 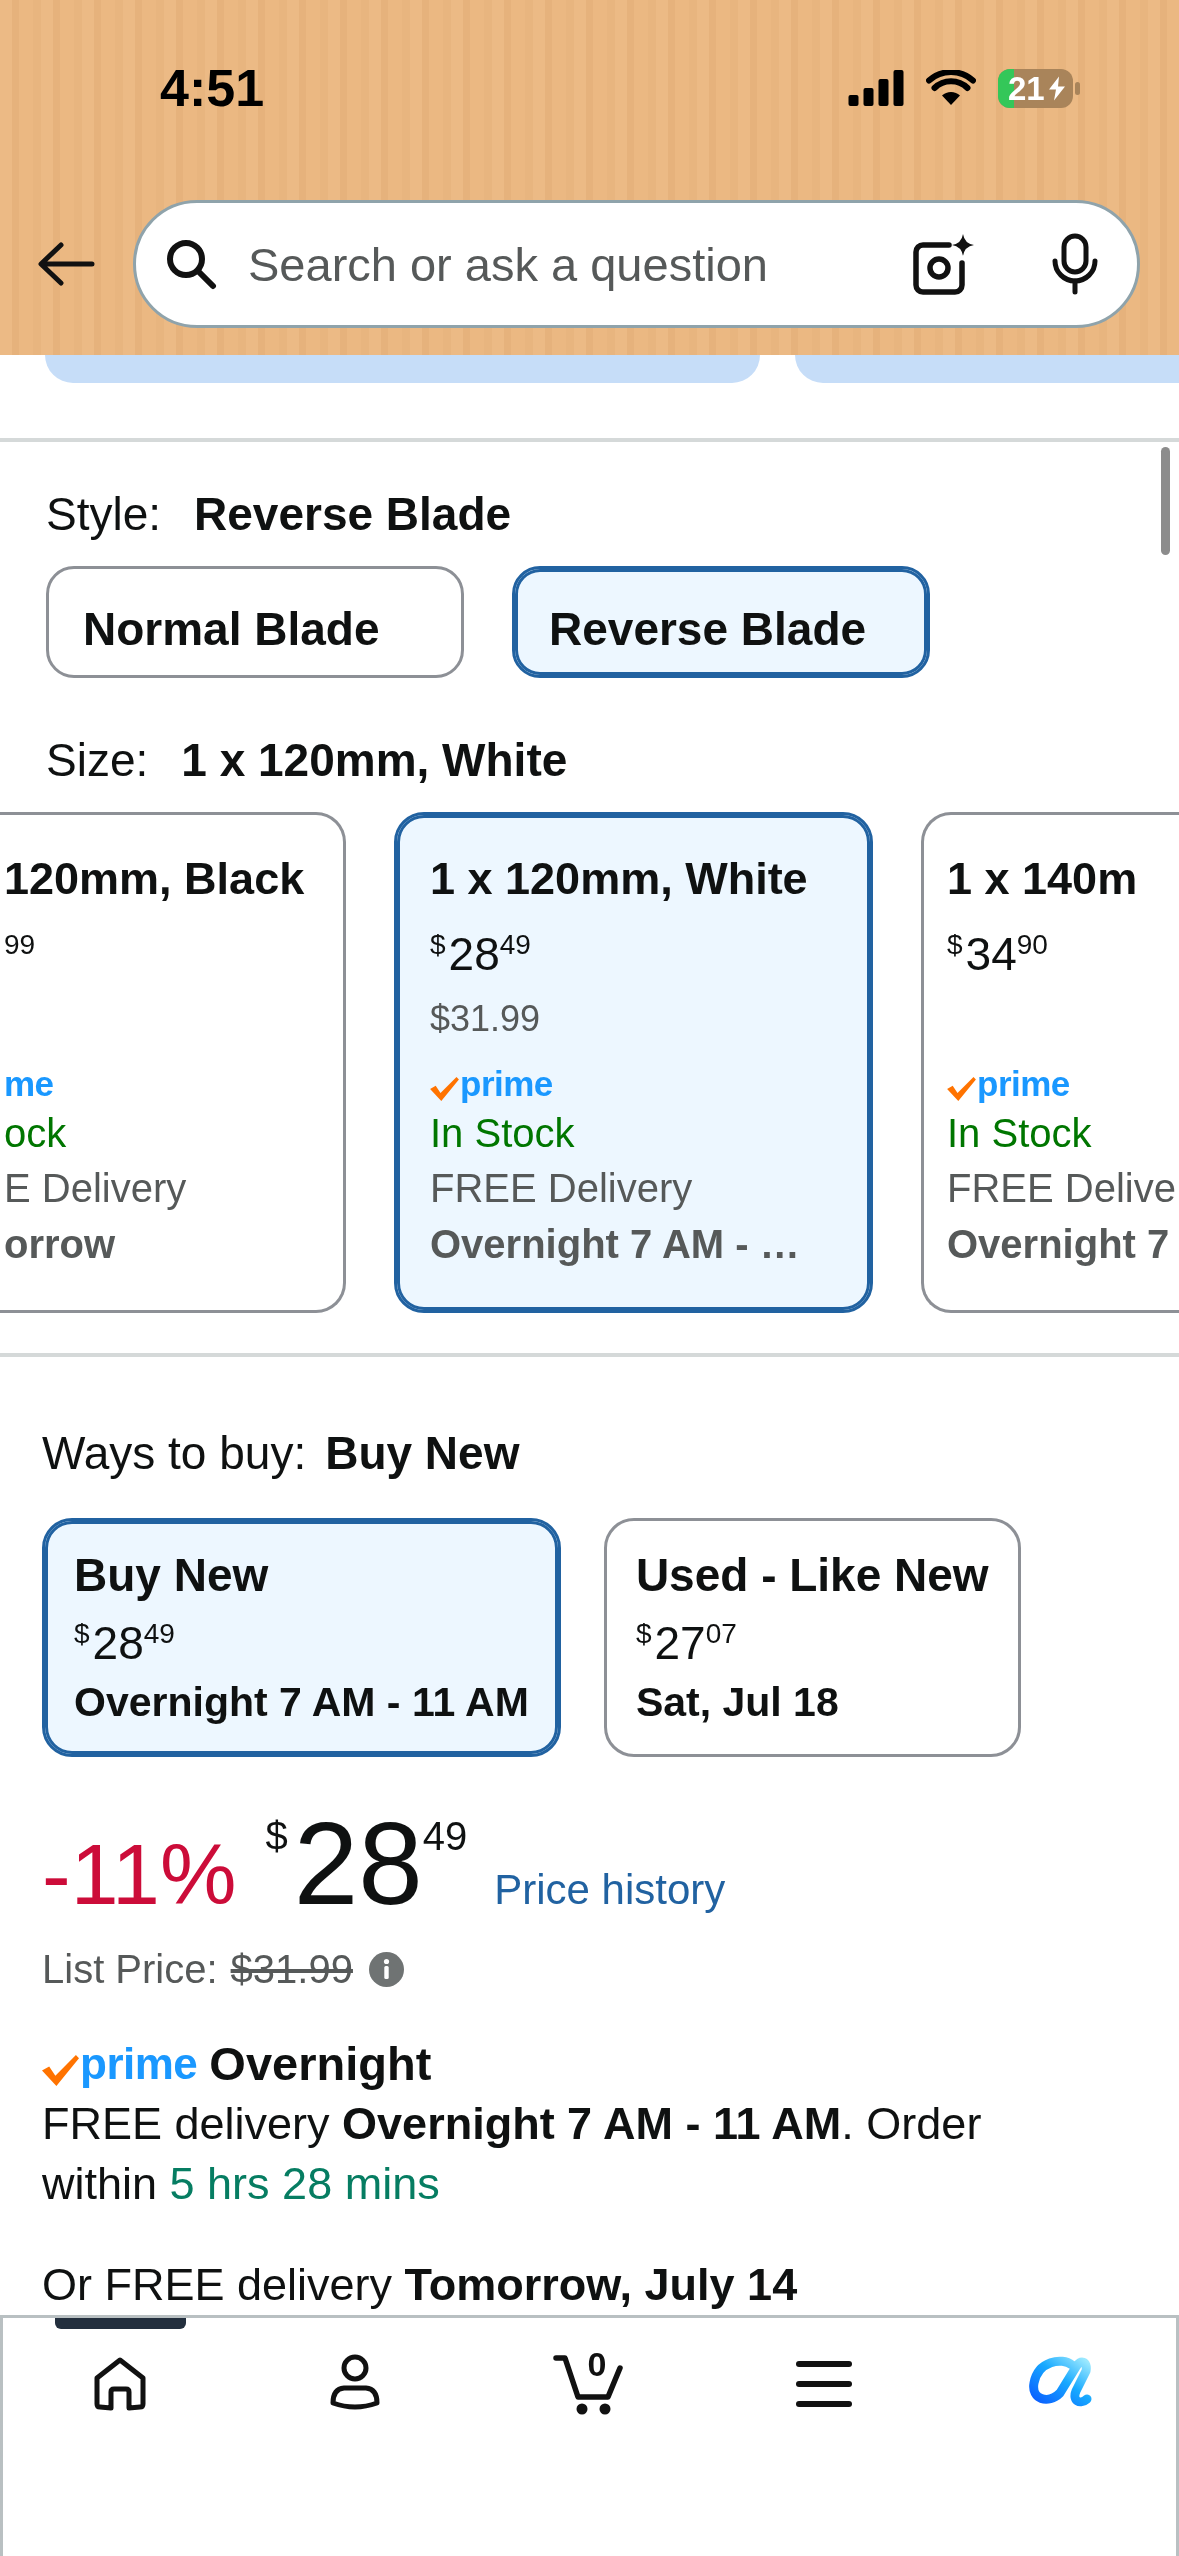 What do you see at coordinates (95, 1188) in the screenshot?
I see `delivery-label: E Delivery` at bounding box center [95, 1188].